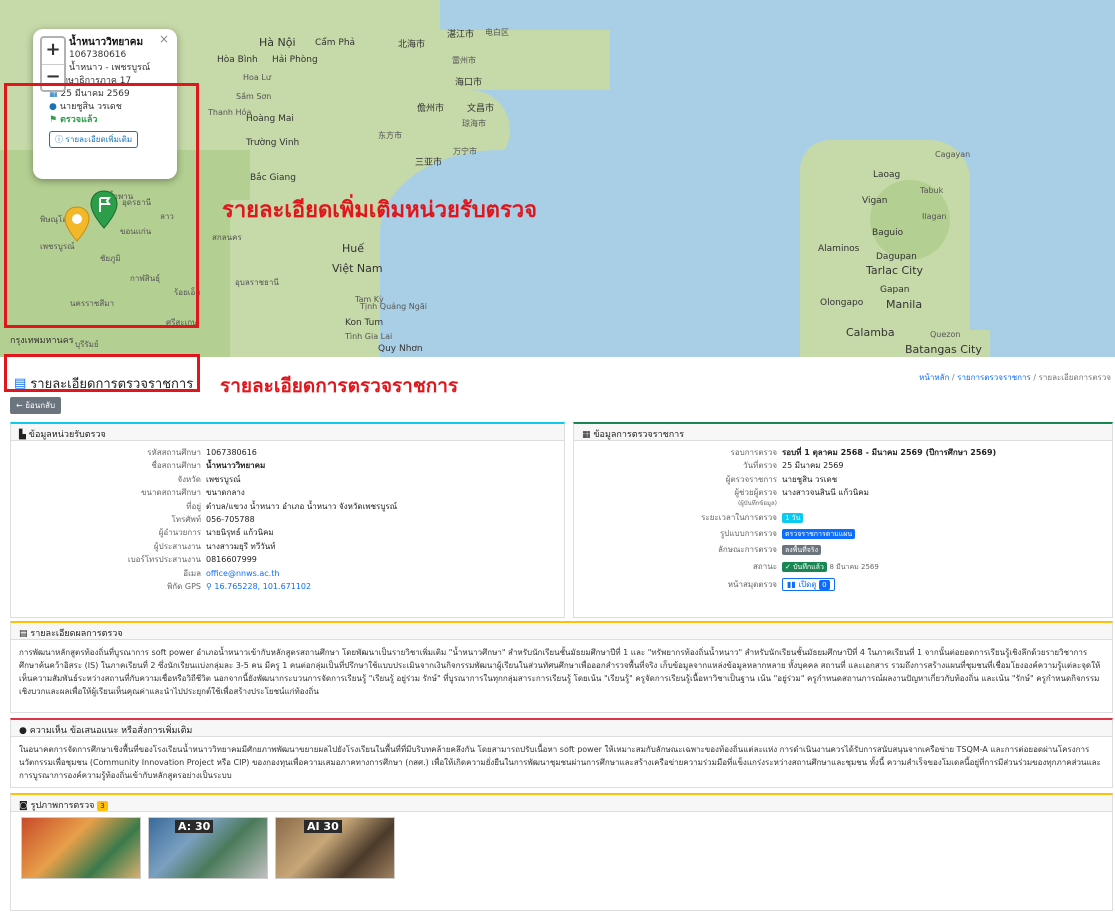 This screenshot has height=915, width=1115. Describe the element at coordinates (561, 852) in the screenshot. I see `photos-card: ◙ รูปภาพการตรวจ 3 A: 30 AI 30` at that location.